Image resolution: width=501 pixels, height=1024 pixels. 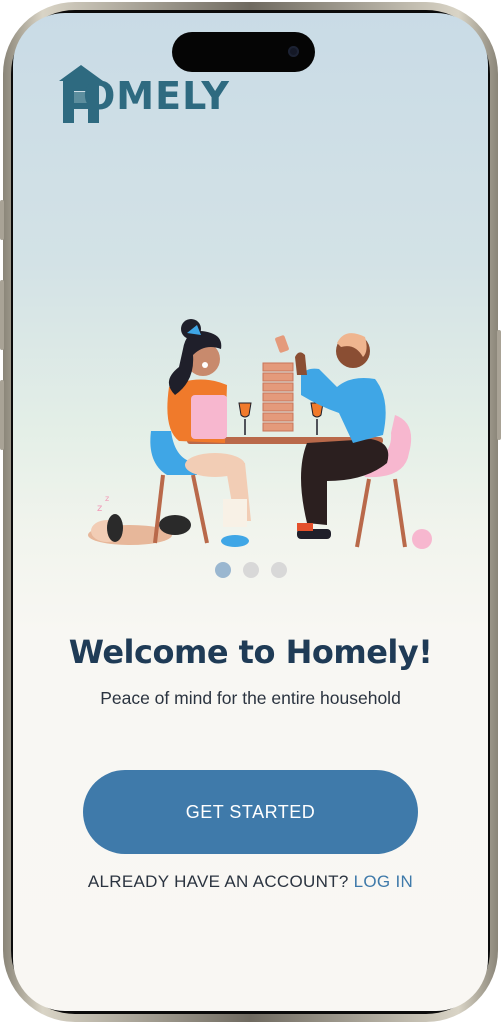 I want to click on login-prompt: ALREADY HAVE AN ACCOUNT? LOG IN, so click(x=250, y=882).